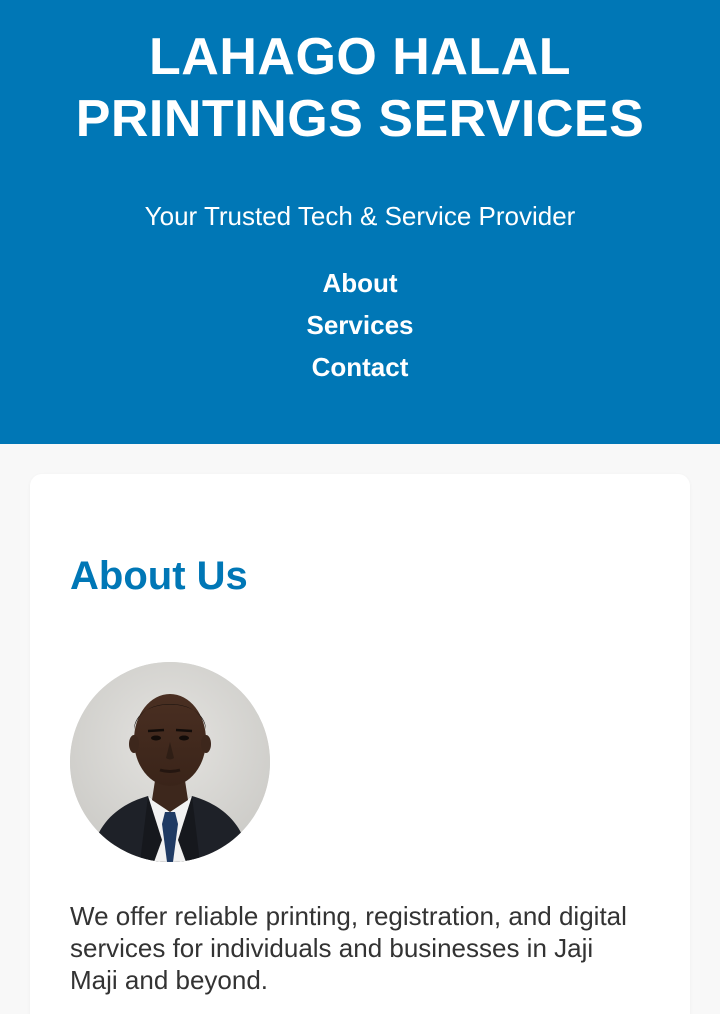  Describe the element at coordinates (159, 576) in the screenshot. I see `about-title: About Us` at that location.